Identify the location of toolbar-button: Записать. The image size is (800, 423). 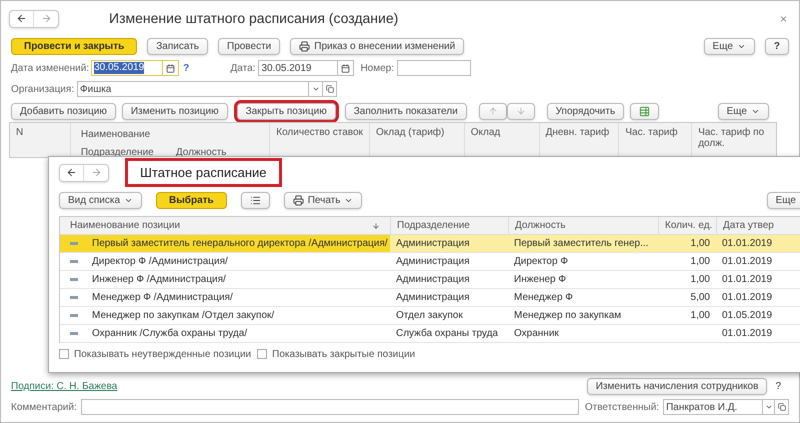
(177, 46).